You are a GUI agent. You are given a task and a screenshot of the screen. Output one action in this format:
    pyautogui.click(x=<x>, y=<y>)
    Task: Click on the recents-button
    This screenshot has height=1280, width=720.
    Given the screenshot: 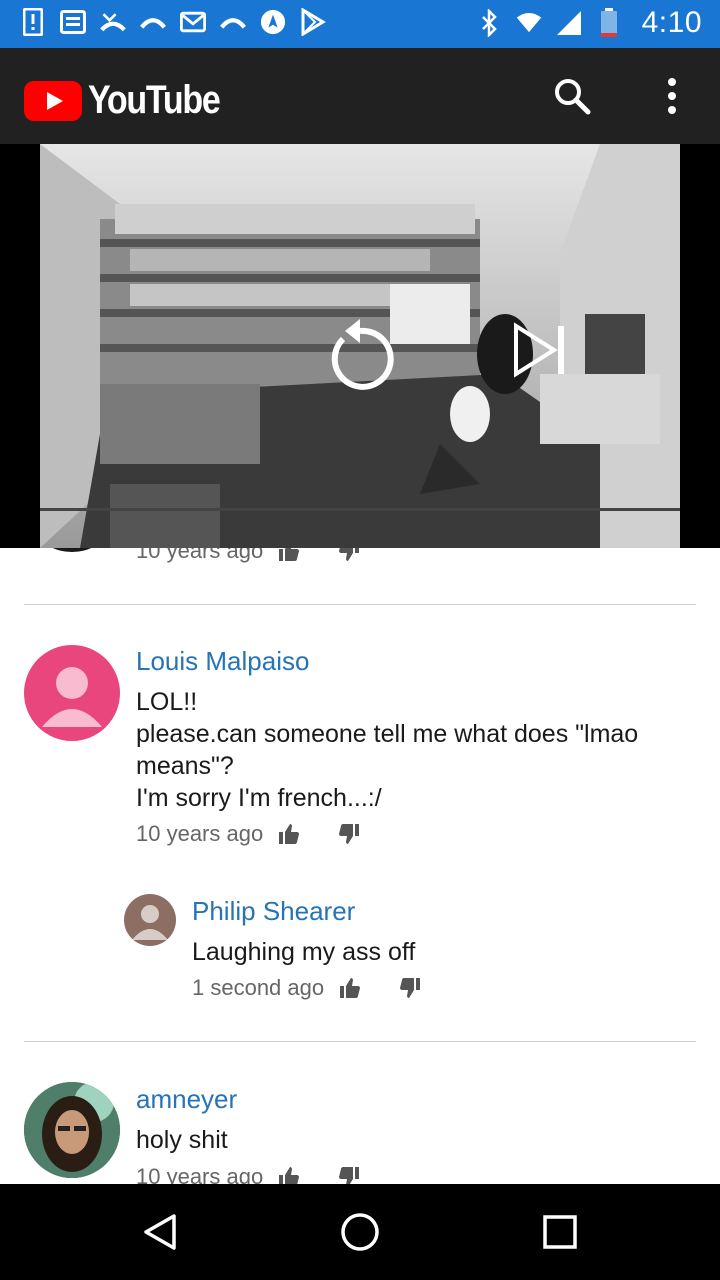 What is the action you would take?
    pyautogui.click(x=560, y=1232)
    